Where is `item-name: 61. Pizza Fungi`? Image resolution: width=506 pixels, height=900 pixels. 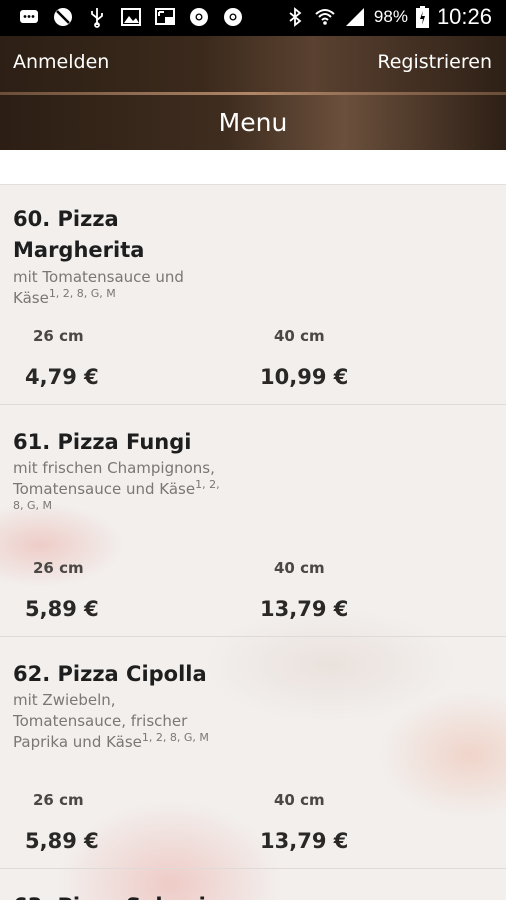
item-name: 61. Pizza Fungi is located at coordinates (102, 442).